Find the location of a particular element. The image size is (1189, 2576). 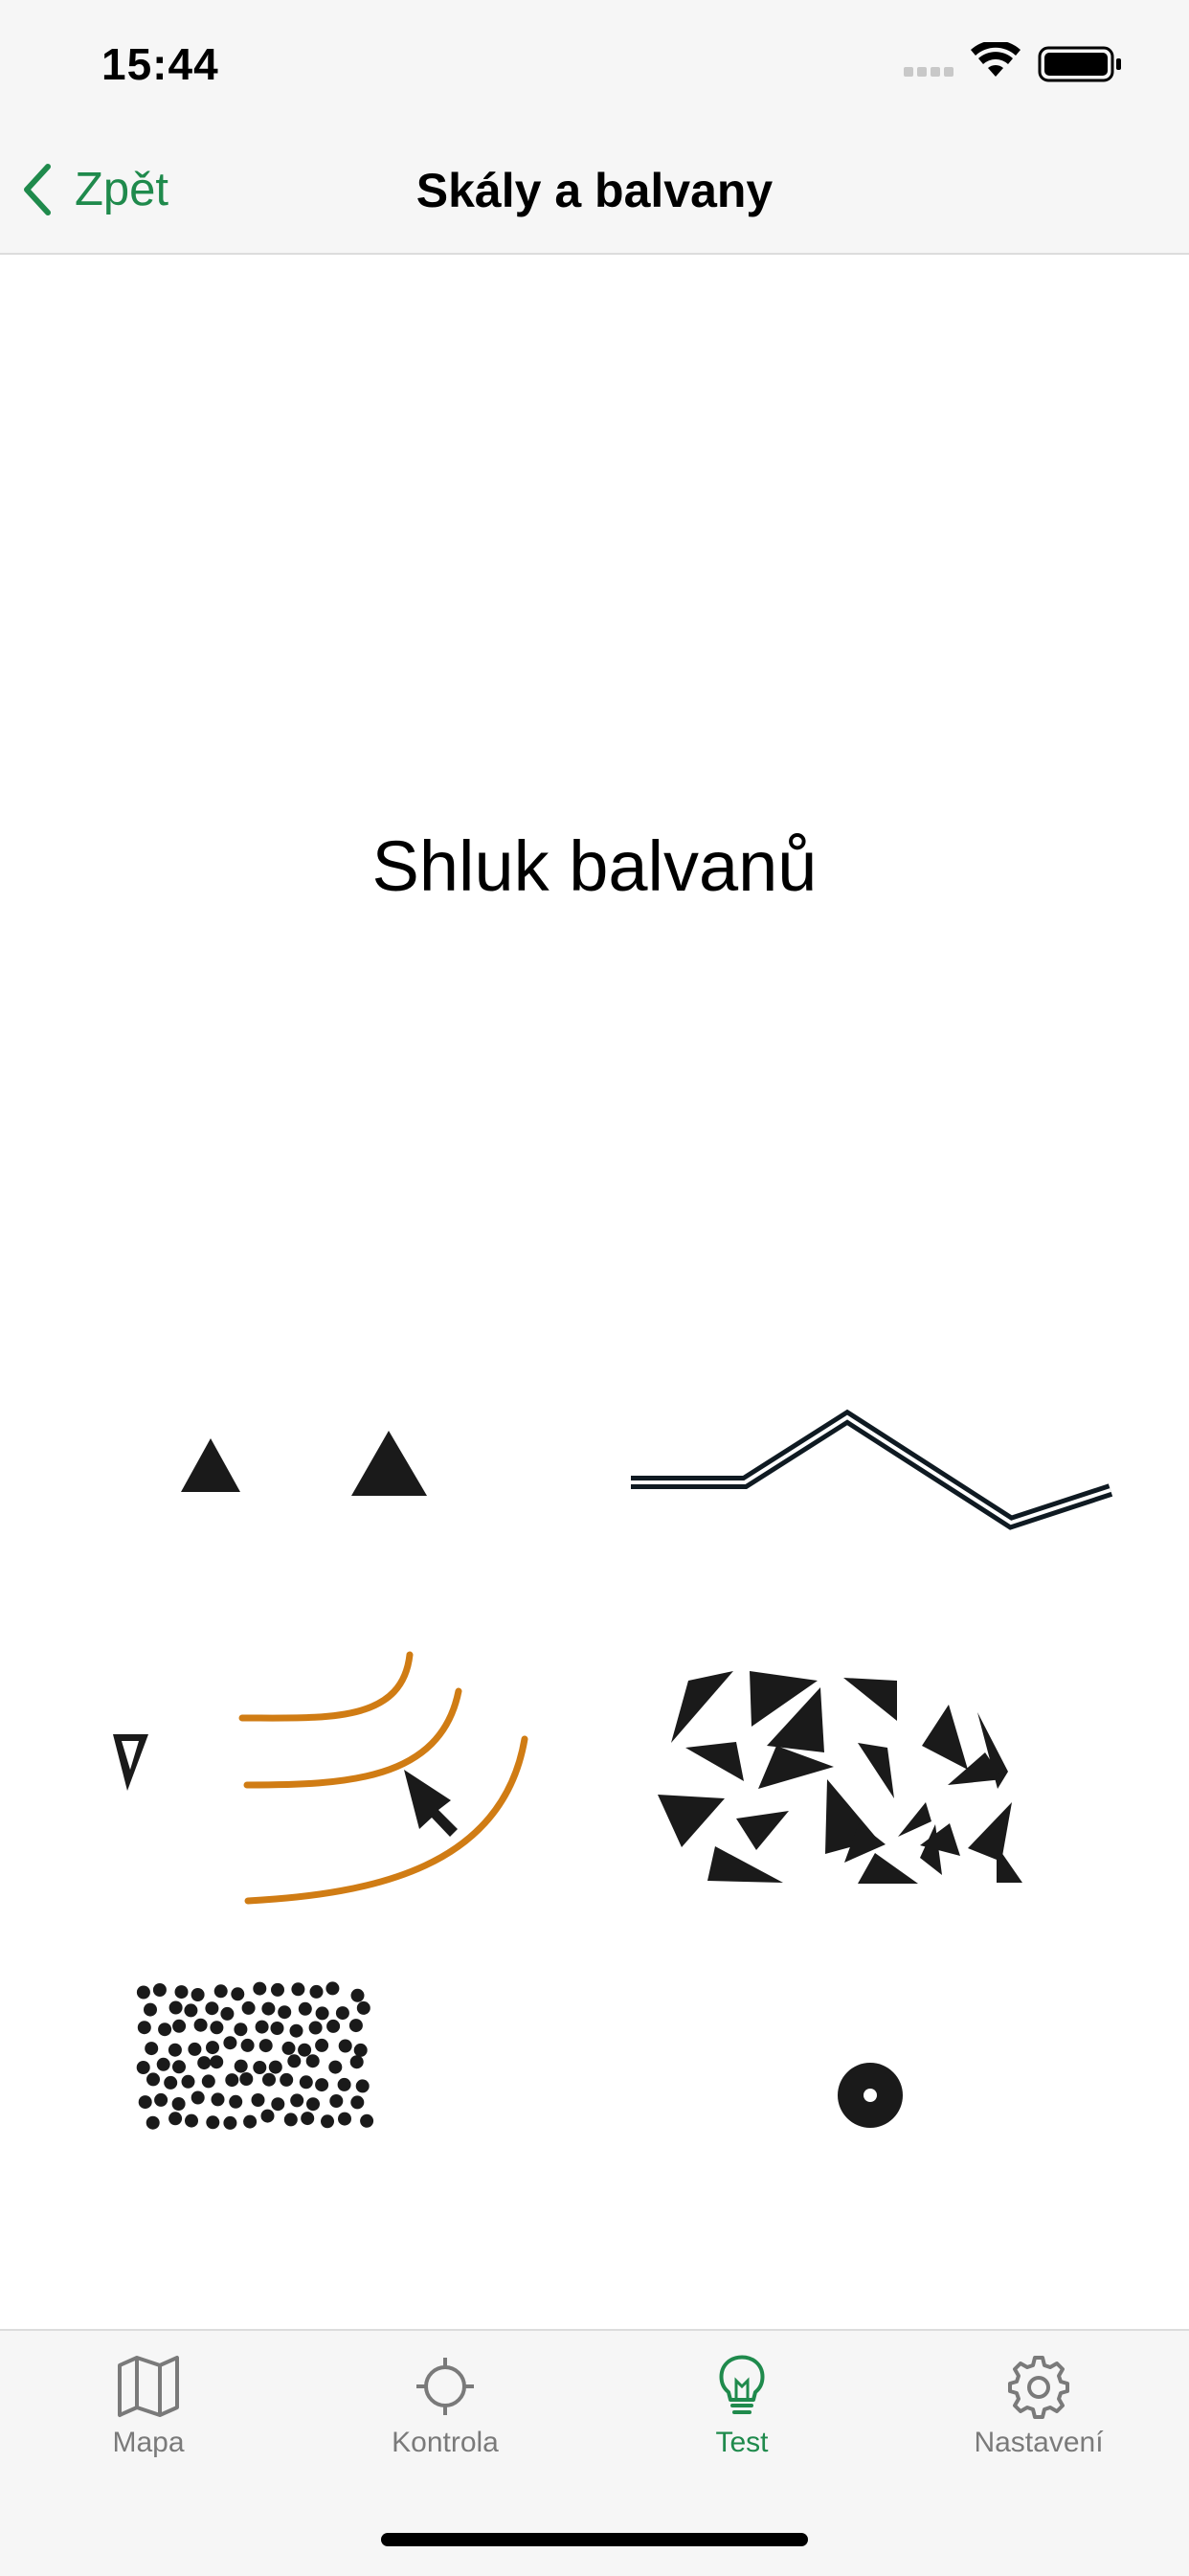

tab-label: Mapa is located at coordinates (148, 2442).